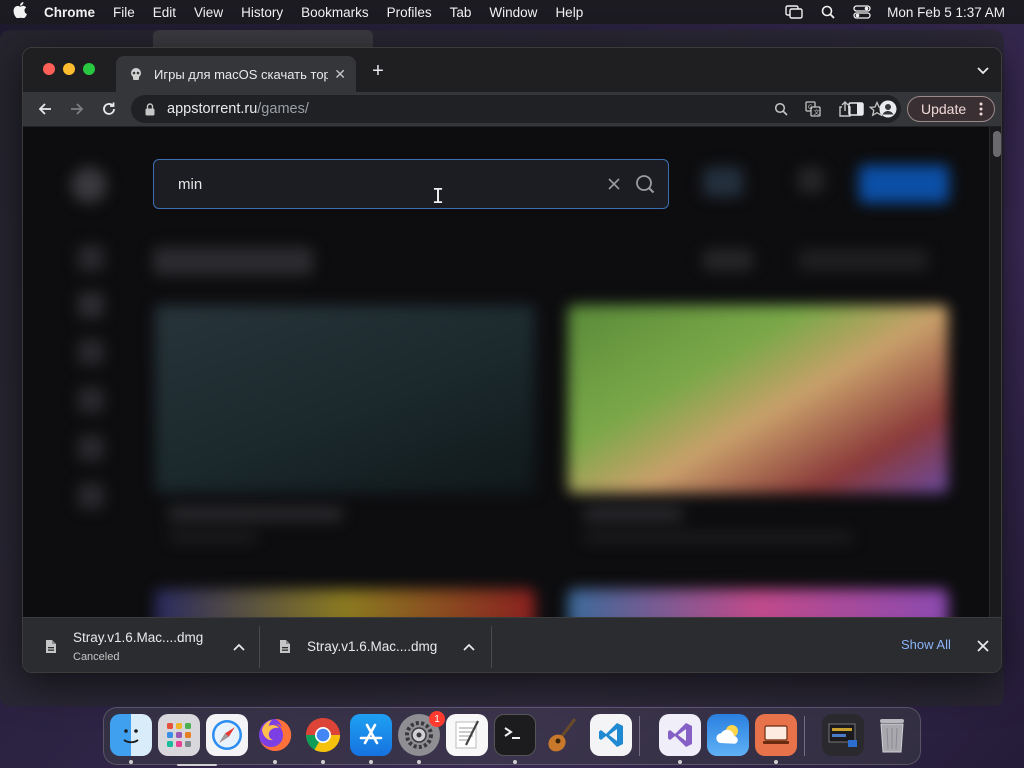  Describe the element at coordinates (96, 657) in the screenshot. I see `download-status: Canceled` at that location.